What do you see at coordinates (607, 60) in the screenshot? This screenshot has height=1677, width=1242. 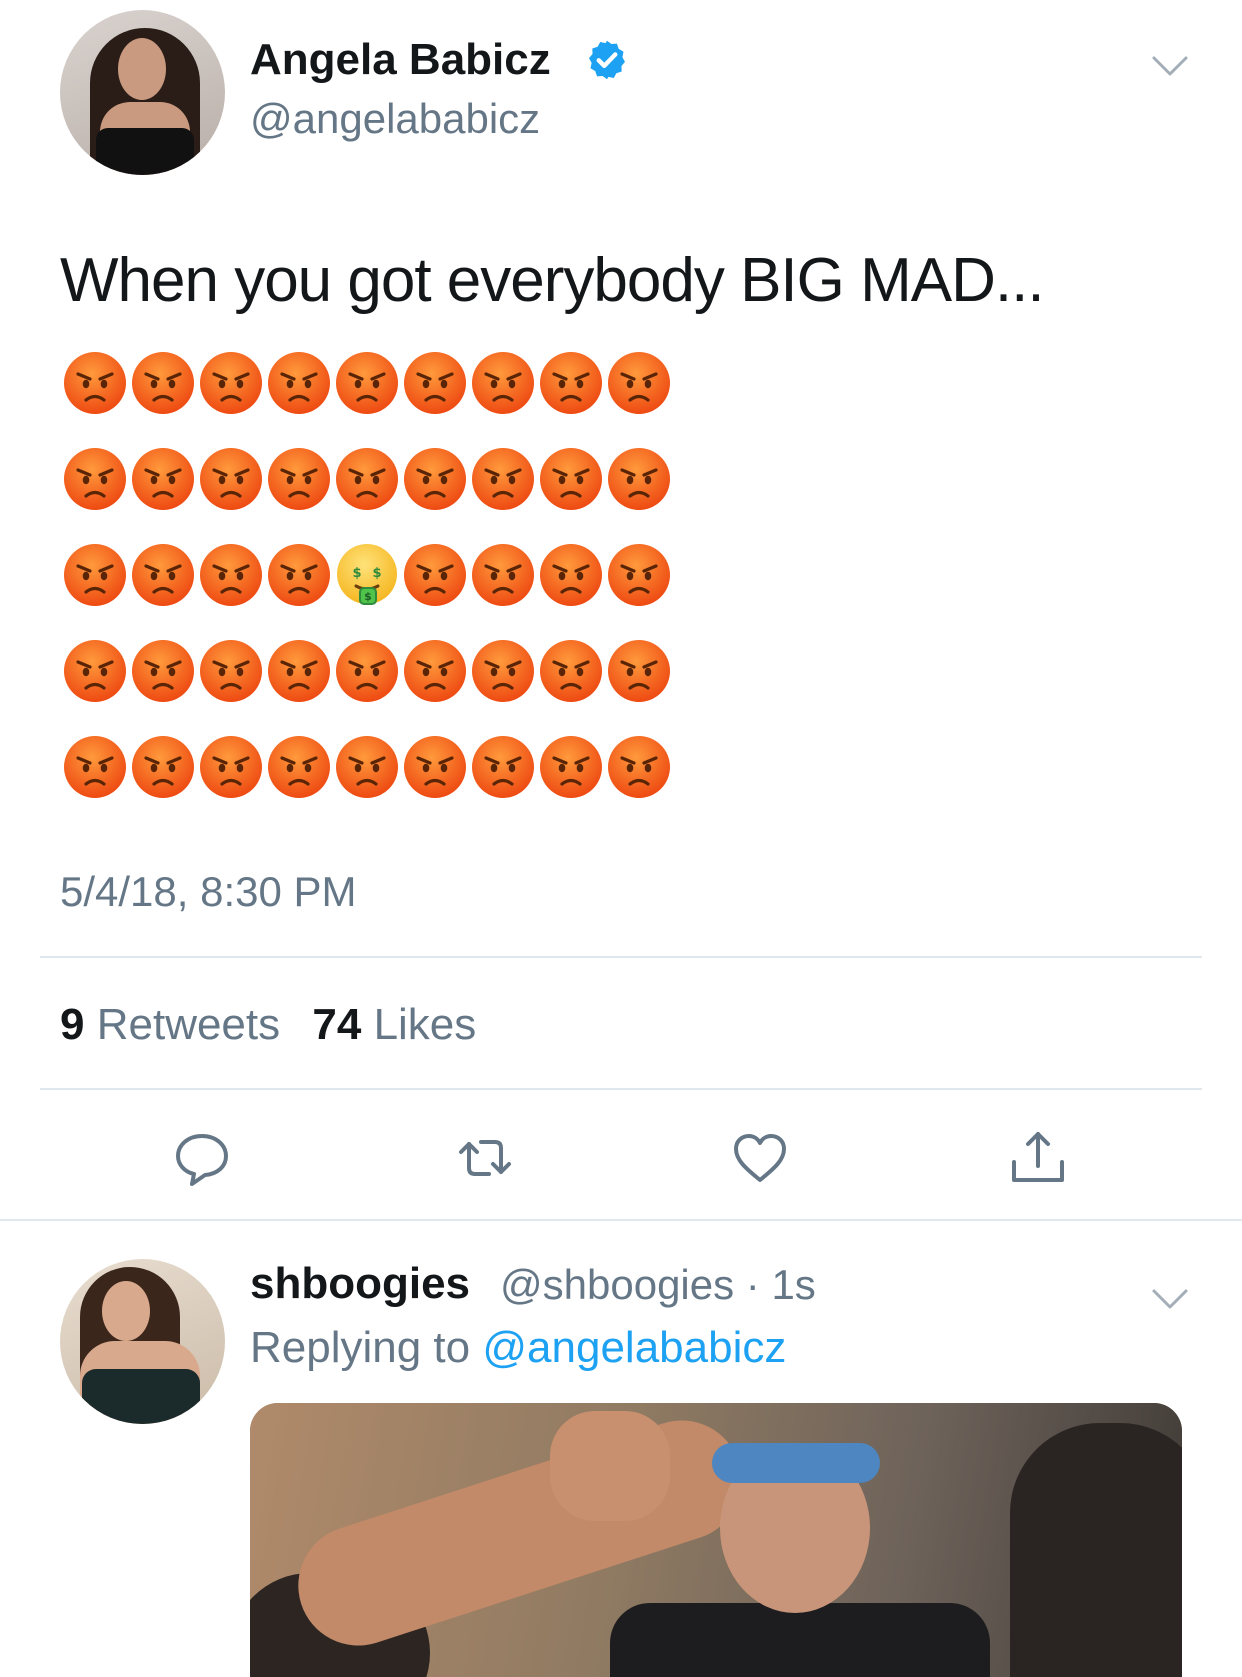 I see `verified-badge-icon` at bounding box center [607, 60].